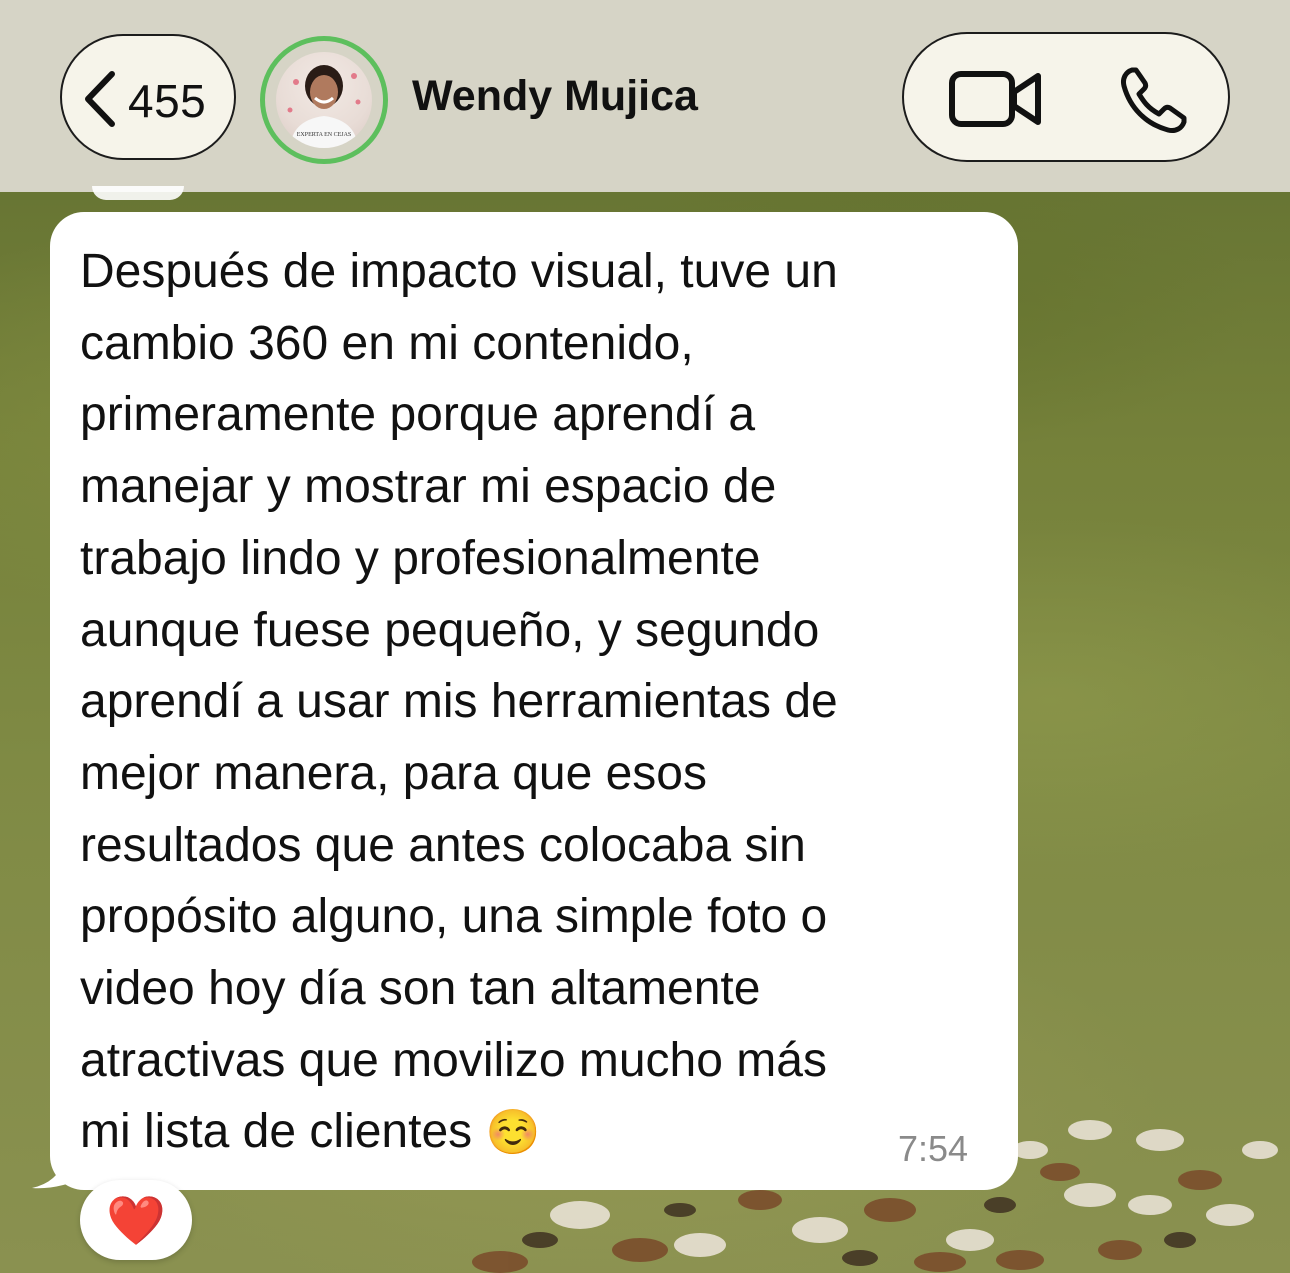  Describe the element at coordinates (1066, 97) in the screenshot. I see `call-buttons-group` at that location.